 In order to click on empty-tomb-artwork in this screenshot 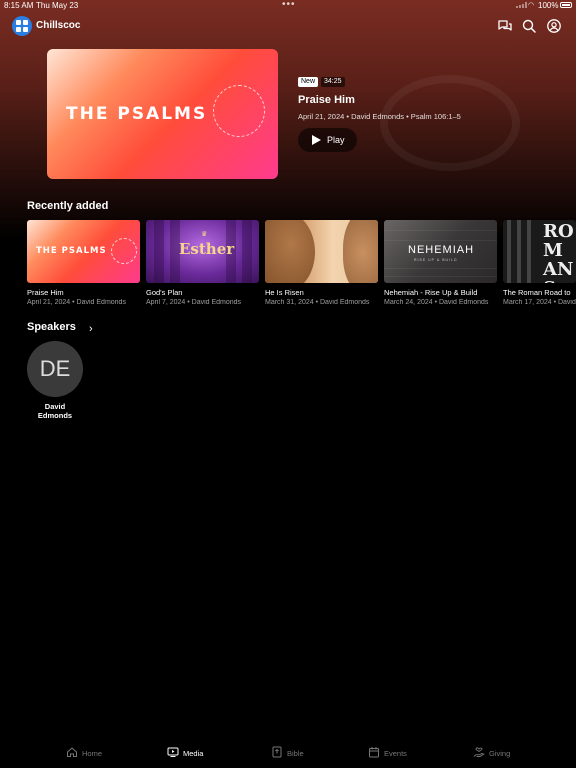, I will do `click(321, 251)`.